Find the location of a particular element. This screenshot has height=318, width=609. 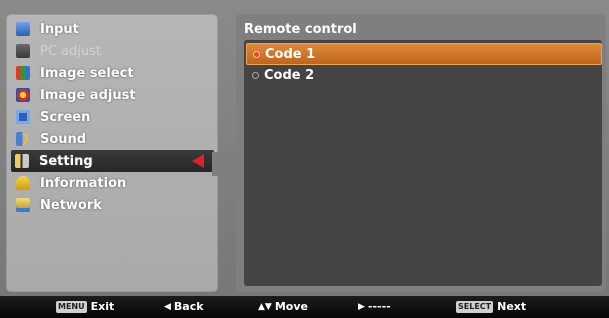

menu-item-sound: Sound is located at coordinates (112, 139).